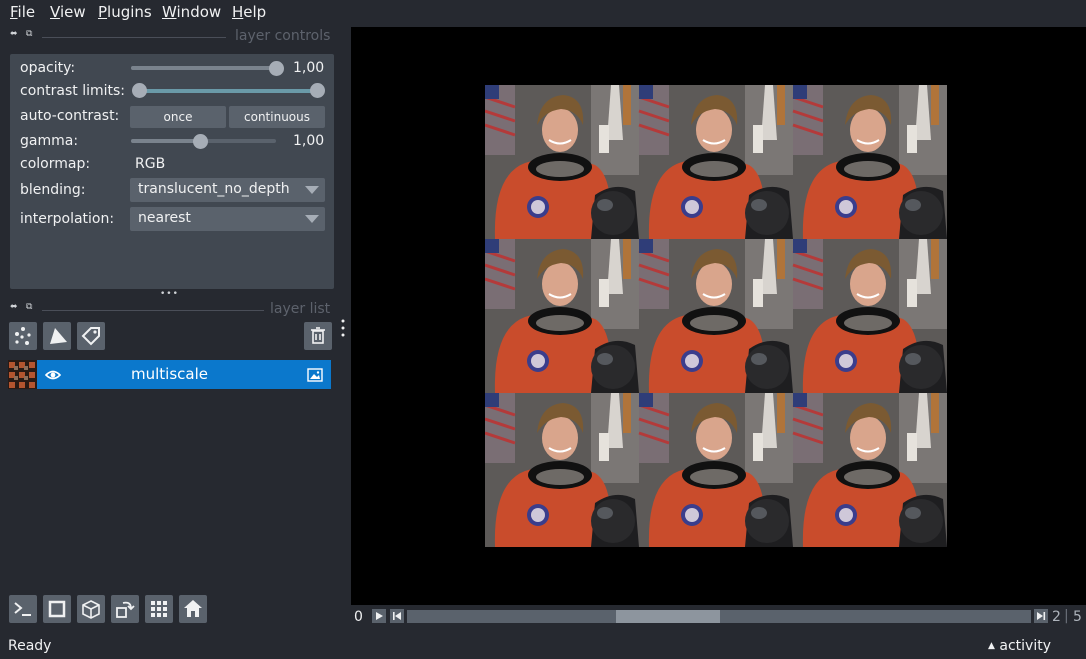 The height and width of the screenshot is (659, 1086). What do you see at coordinates (164, 218) in the screenshot?
I see `interpolation-select-value: nearest` at bounding box center [164, 218].